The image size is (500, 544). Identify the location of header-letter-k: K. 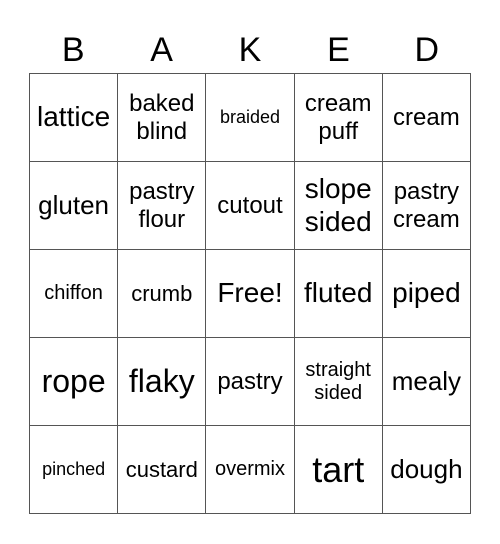
(250, 50).